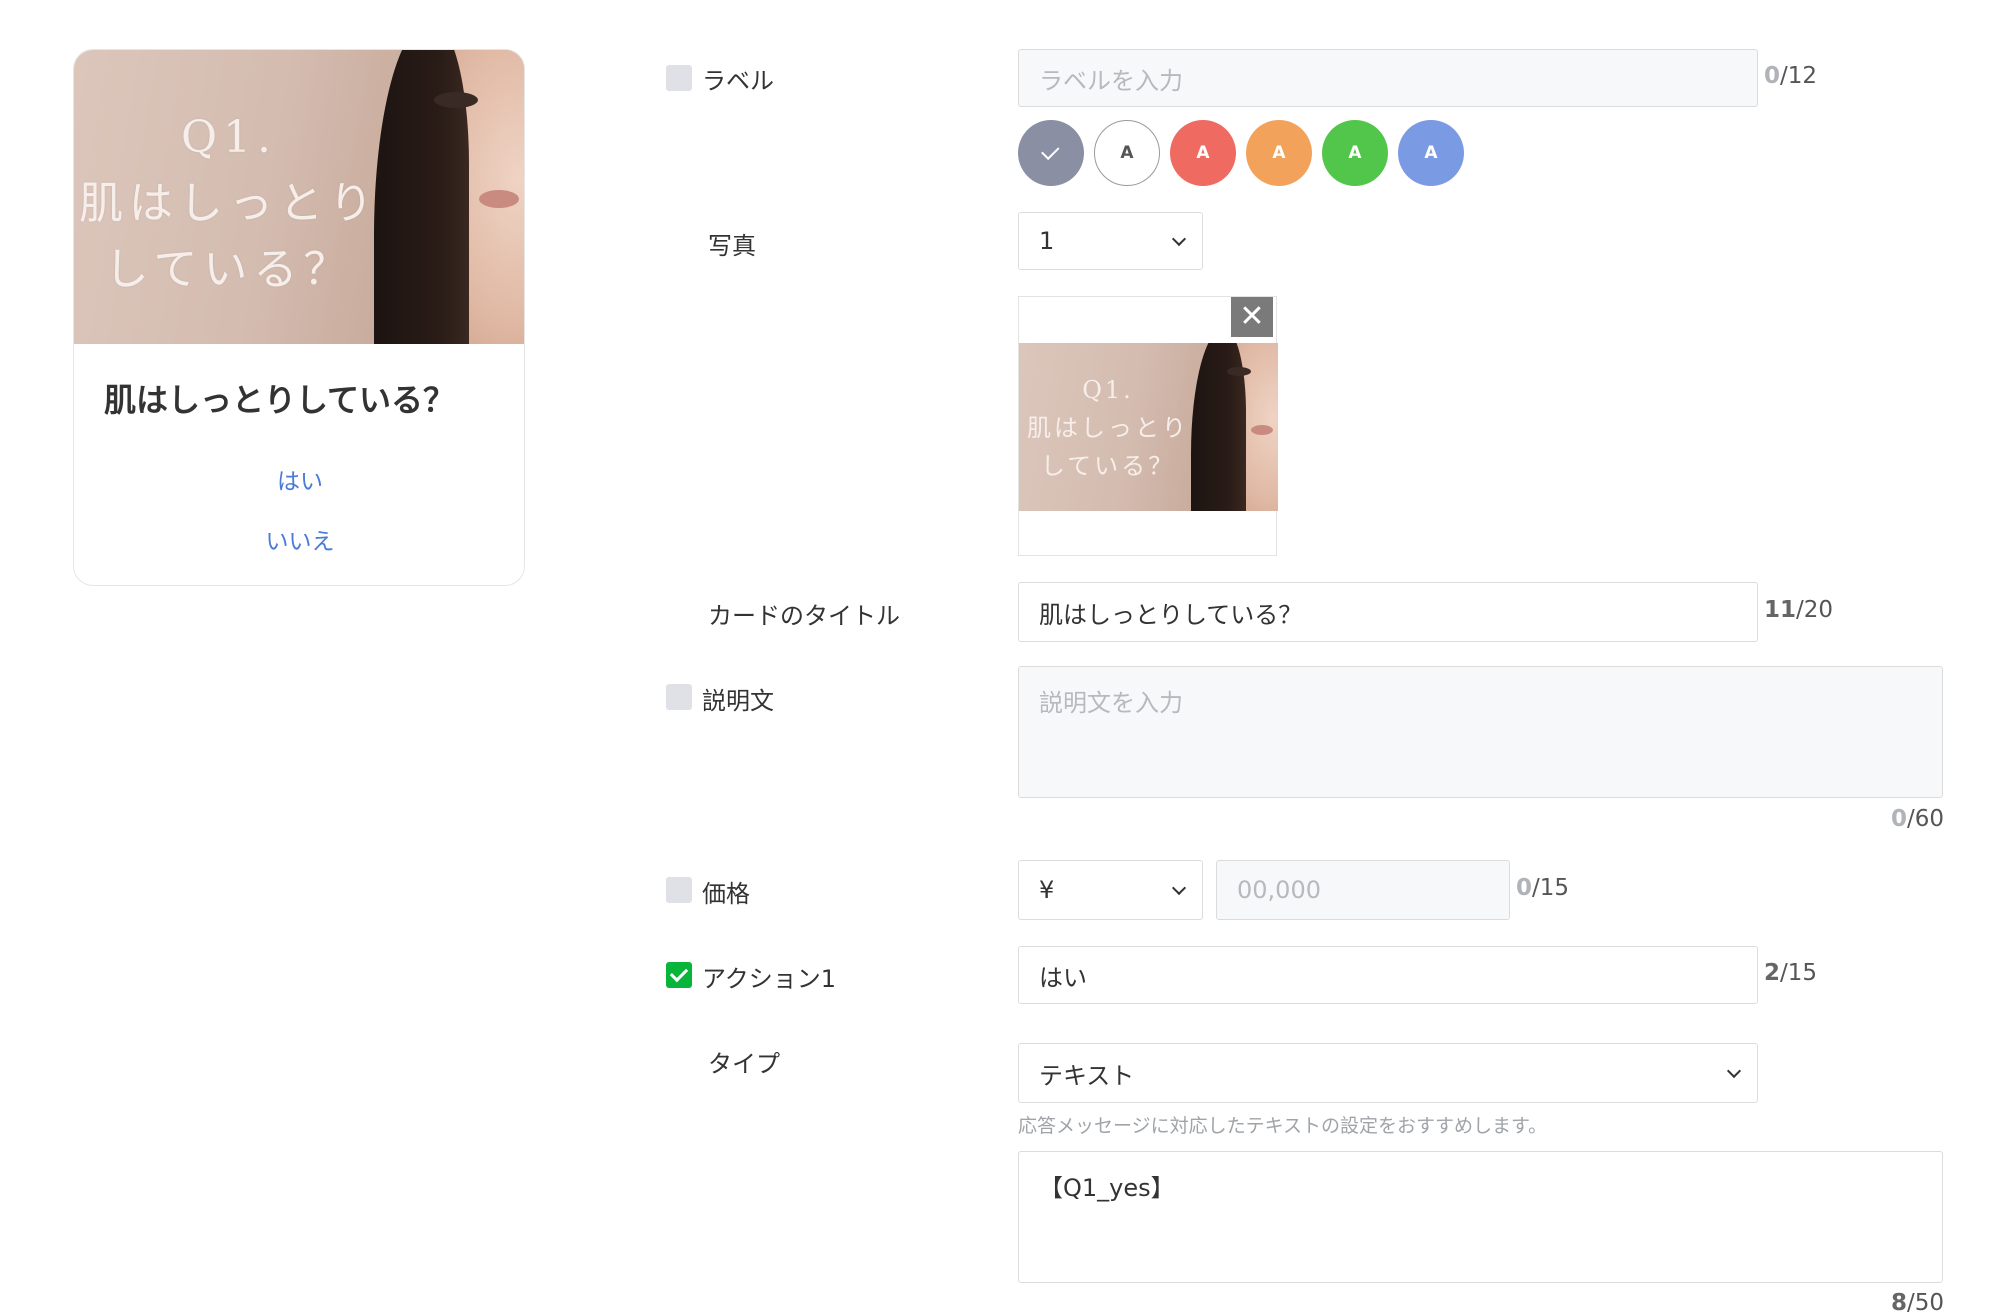 This screenshot has height=1314, width=2006. What do you see at coordinates (1772, 973) in the screenshot?
I see `action1-count-current: 2` at bounding box center [1772, 973].